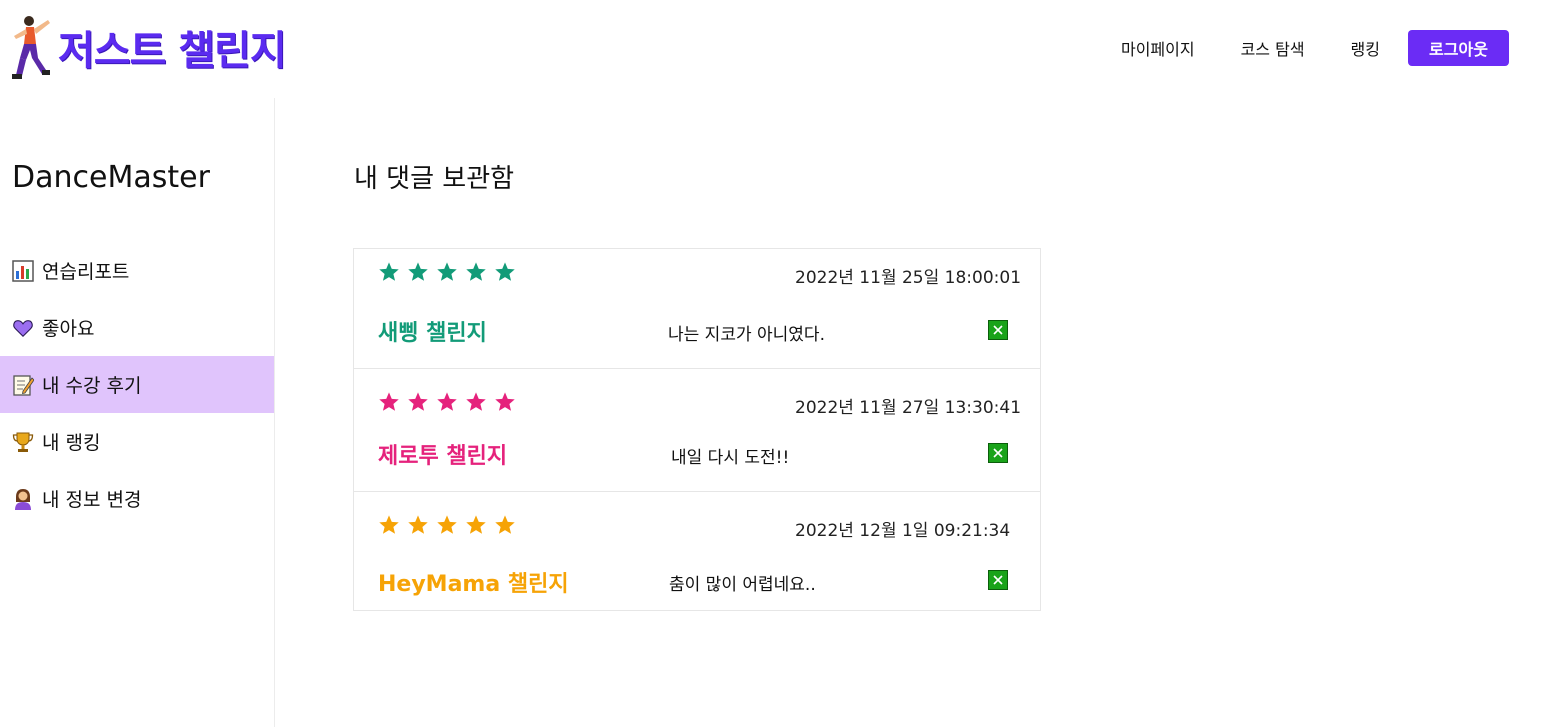 The height and width of the screenshot is (727, 1547). Describe the element at coordinates (31, 47) in the screenshot. I see `dancer-logo-icon` at that location.